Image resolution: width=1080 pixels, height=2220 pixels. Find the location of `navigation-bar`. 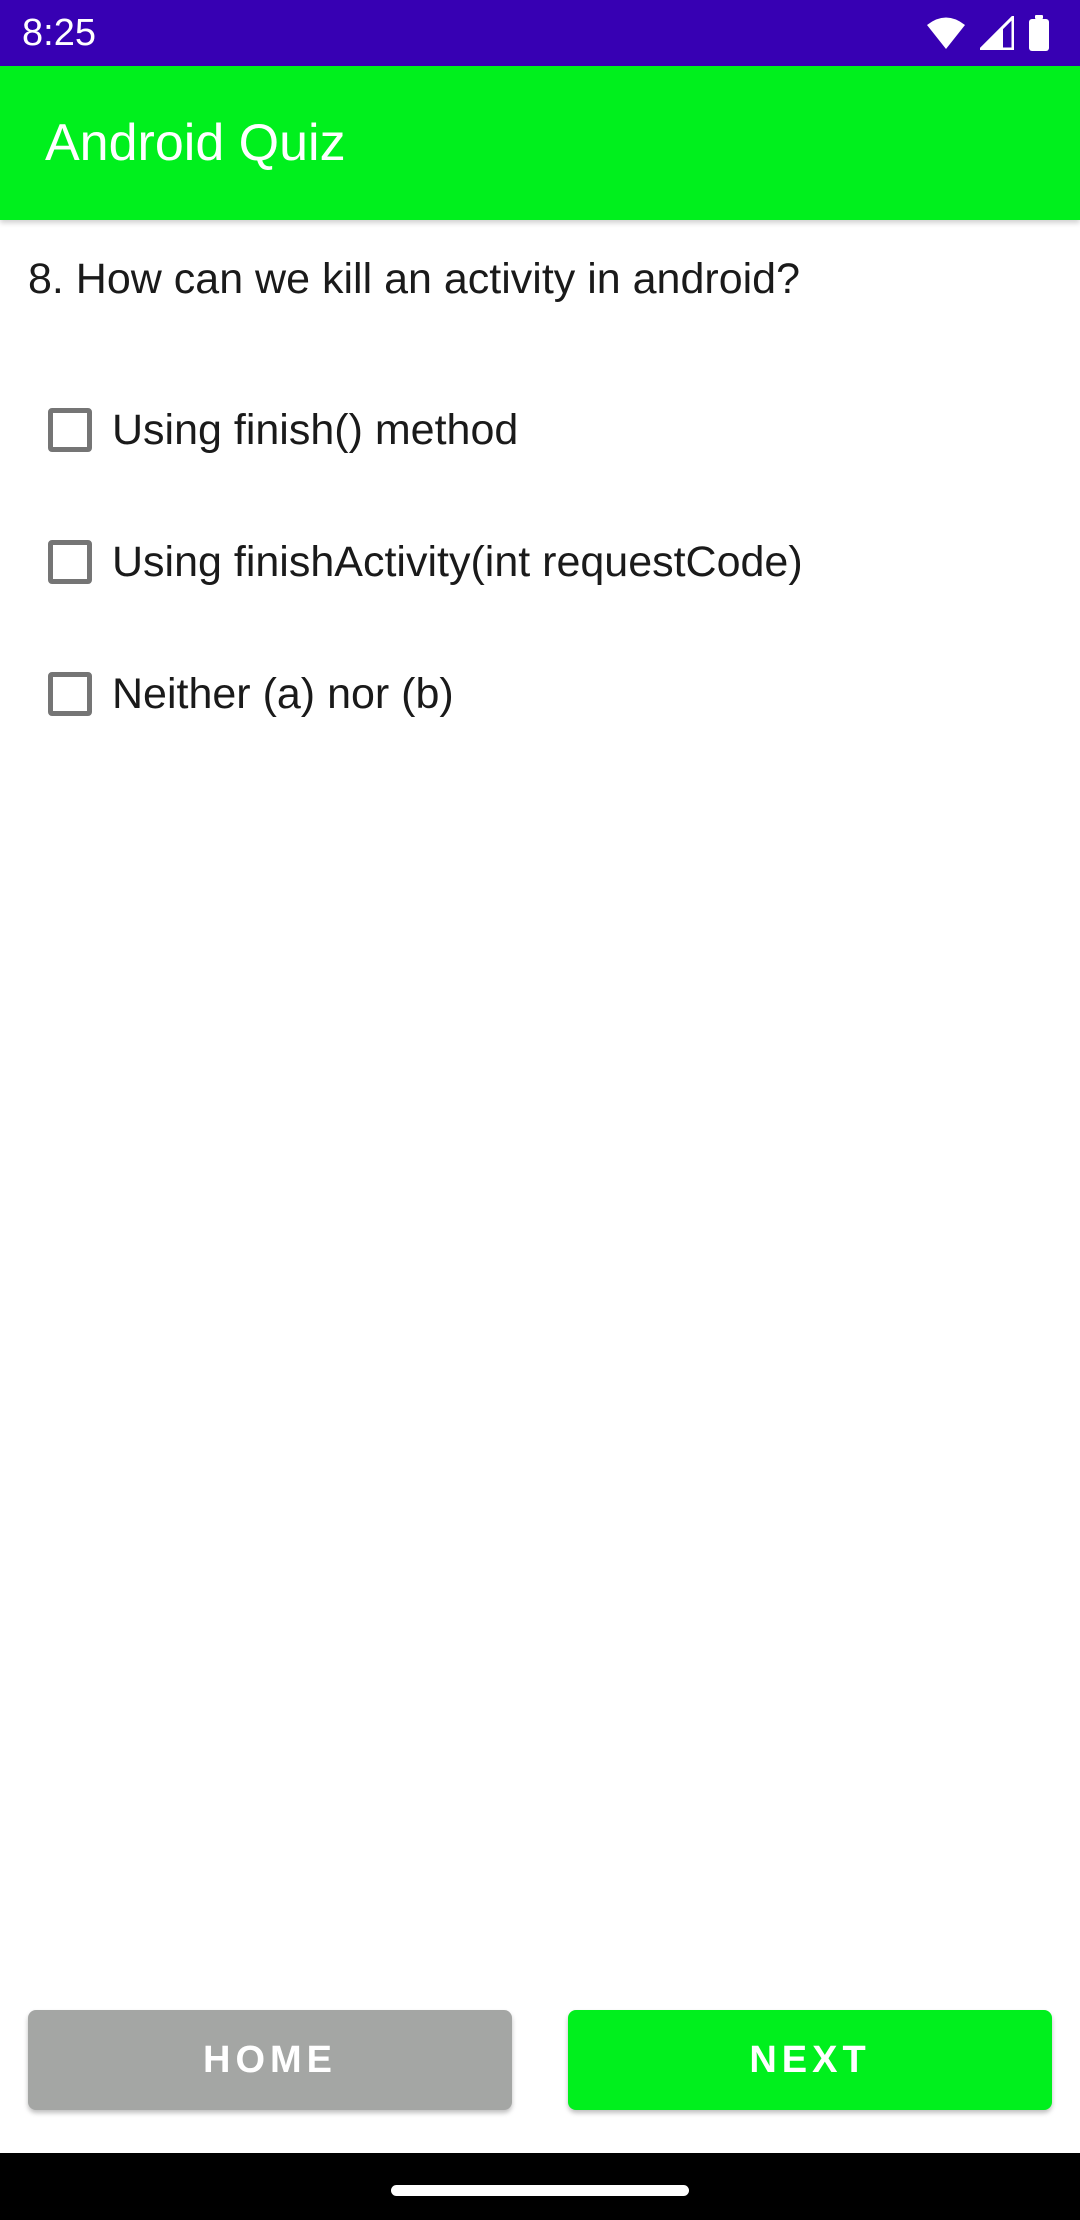

navigation-bar is located at coordinates (540, 2186).